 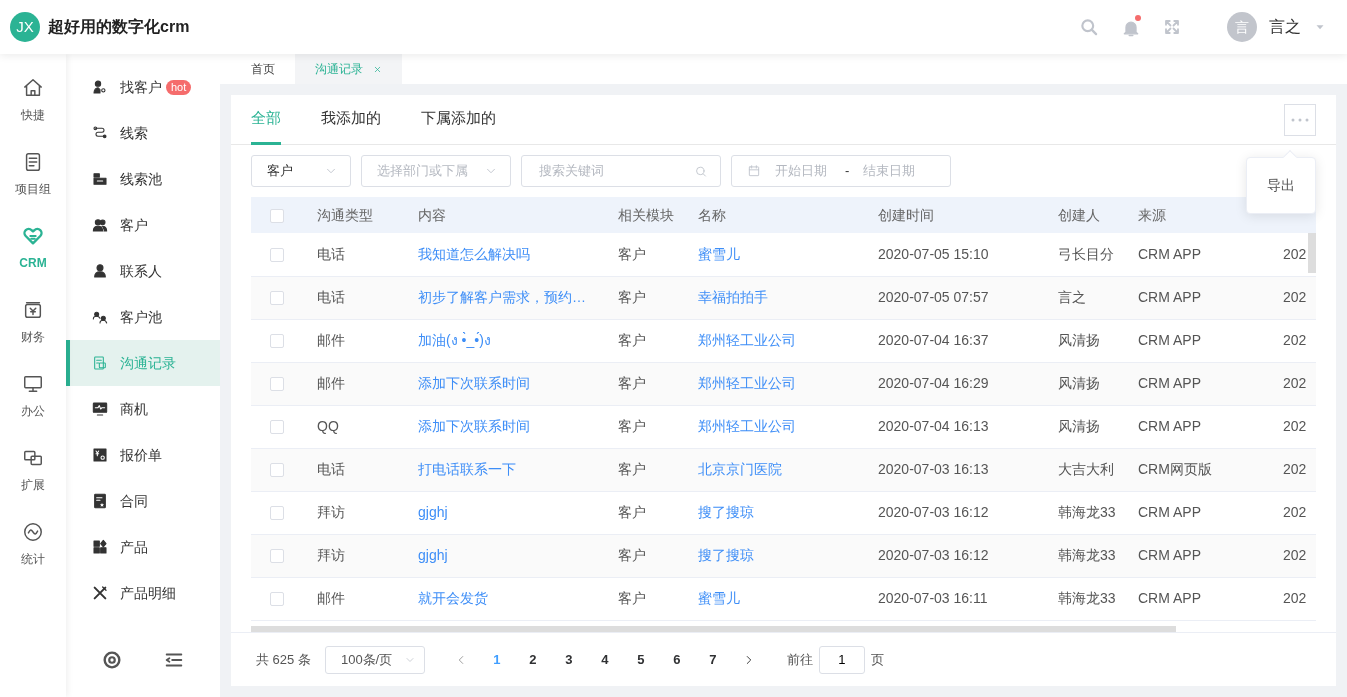 What do you see at coordinates (532, 659) in the screenshot?
I see `page-number: 2` at bounding box center [532, 659].